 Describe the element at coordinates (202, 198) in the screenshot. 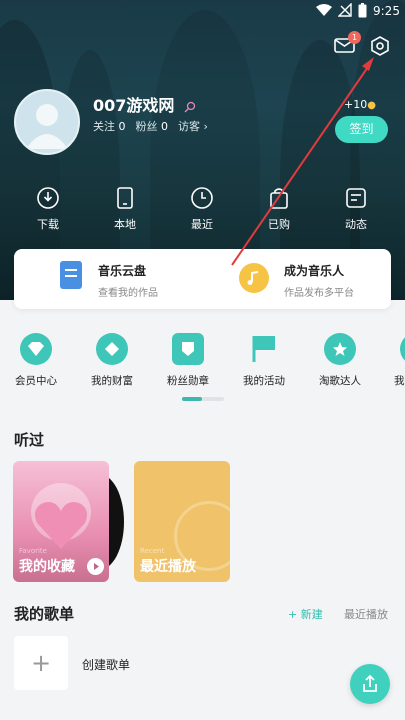

I see `clock-icon` at that location.